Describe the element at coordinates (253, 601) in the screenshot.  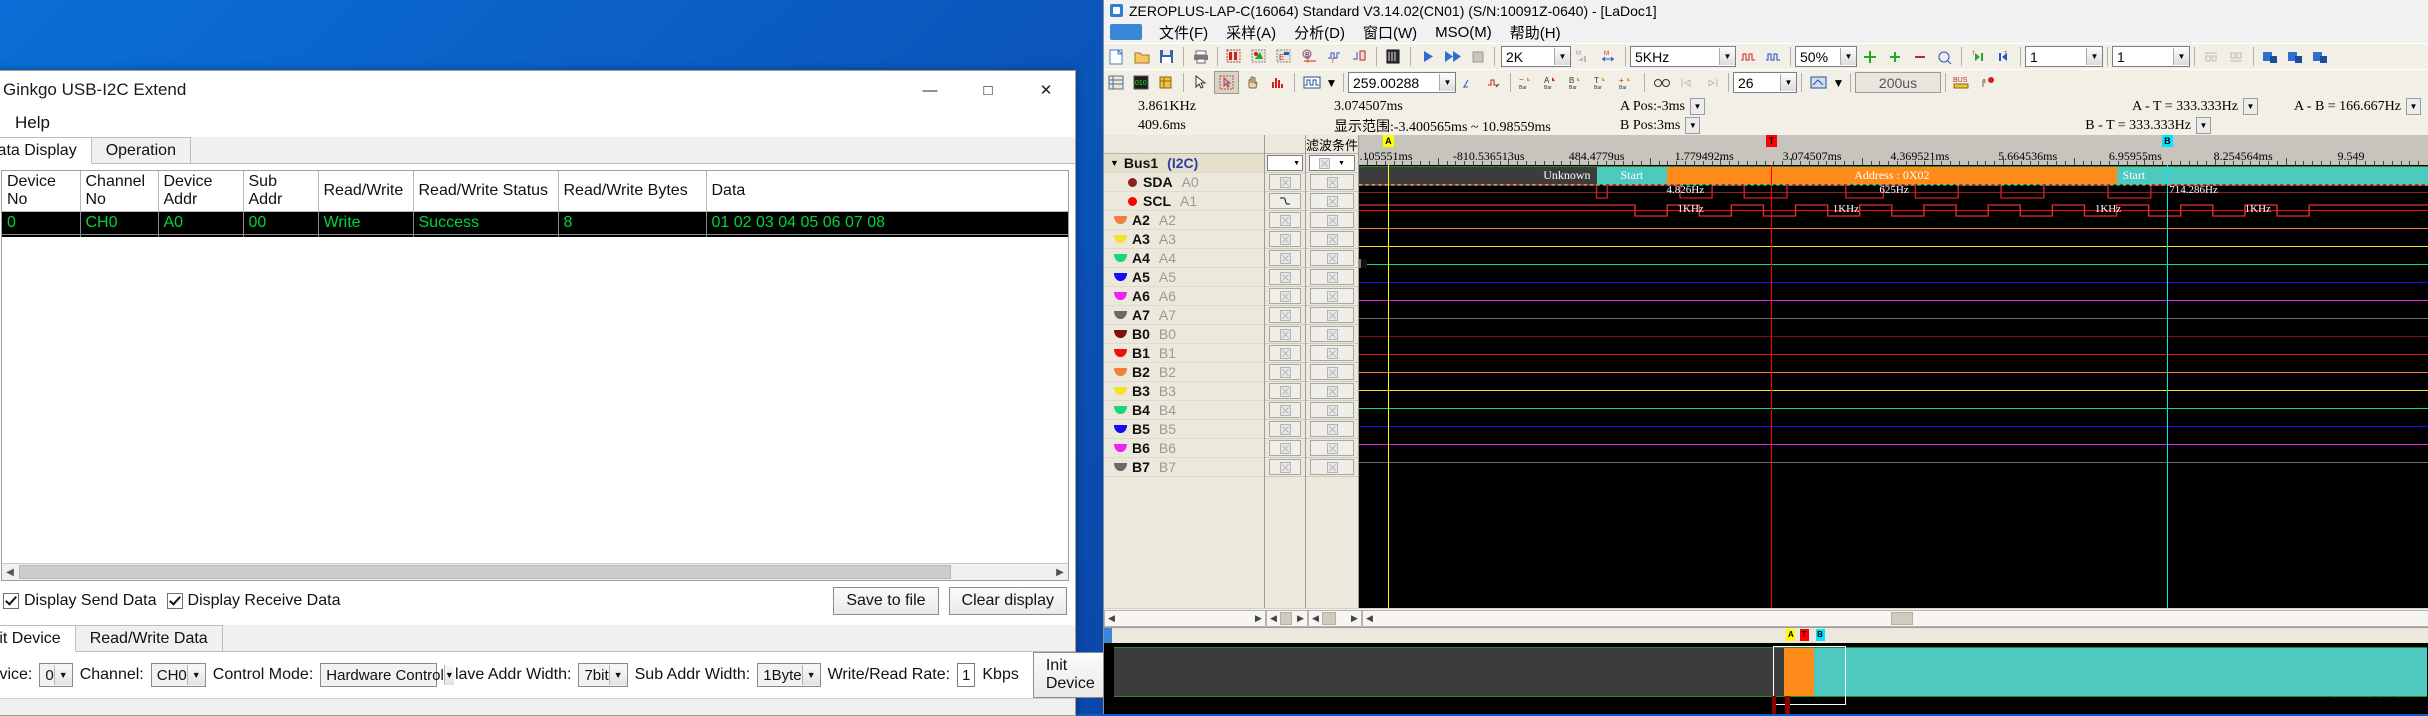
I see `checkbox-display-receive-data: Display Receive Data` at that location.